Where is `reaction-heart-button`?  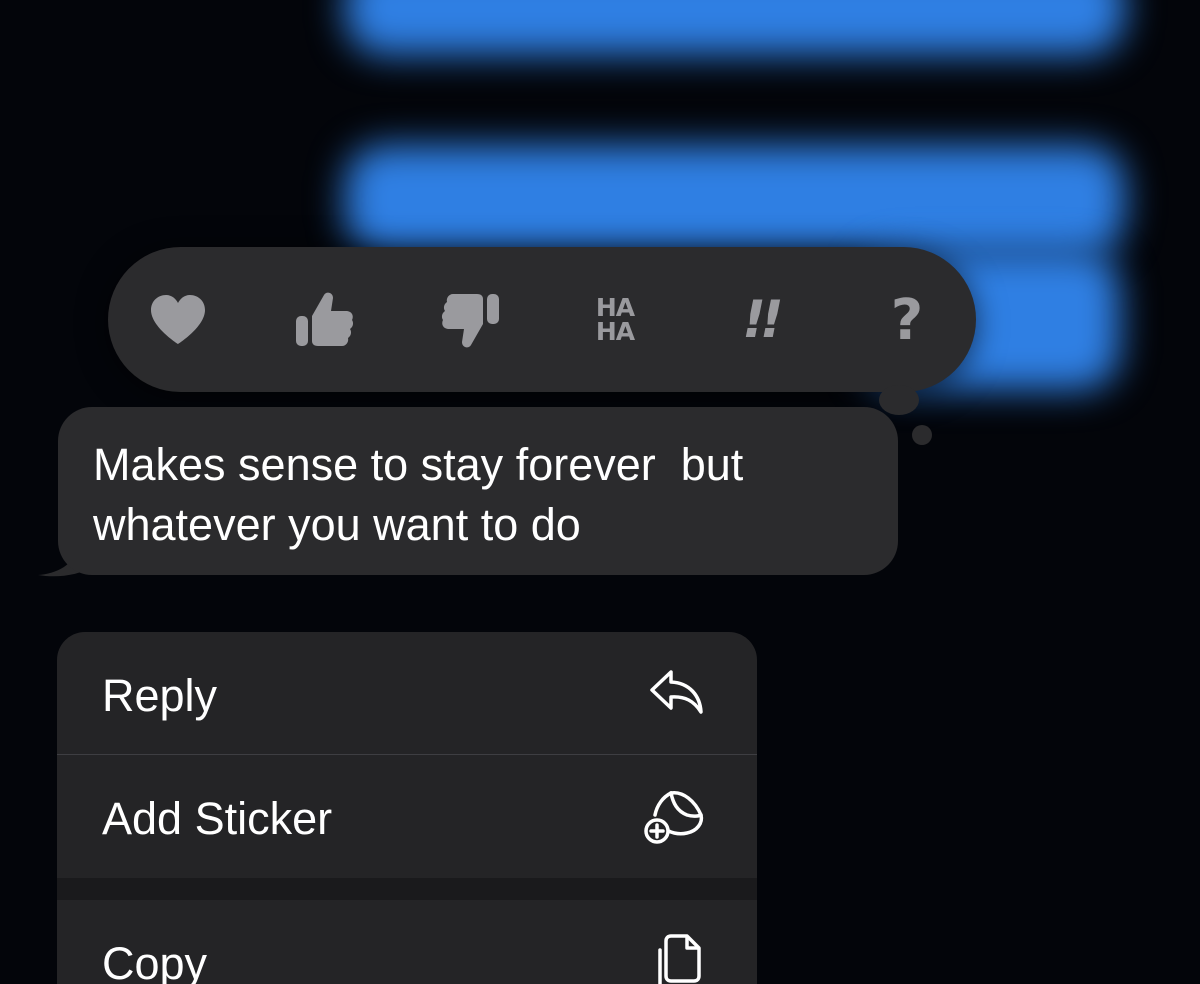
reaction-heart-button is located at coordinates (178, 320).